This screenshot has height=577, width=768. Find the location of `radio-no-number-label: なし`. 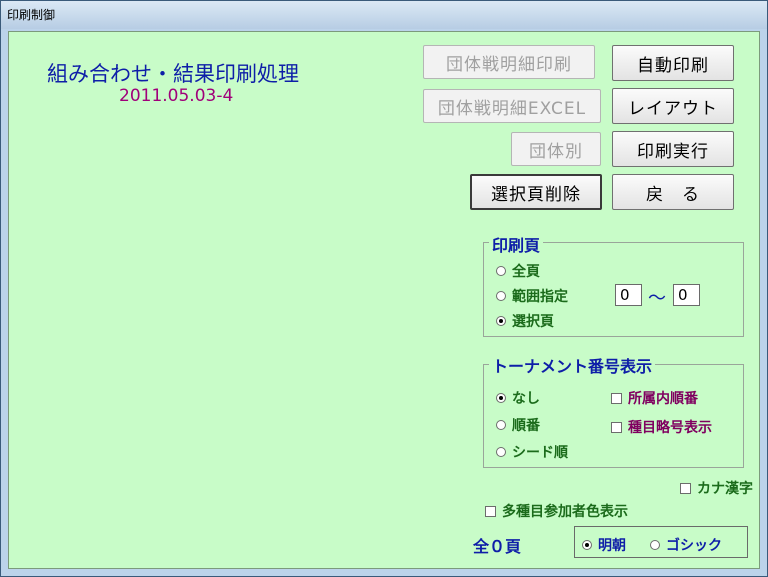

radio-no-number-label: なし is located at coordinates (526, 399).